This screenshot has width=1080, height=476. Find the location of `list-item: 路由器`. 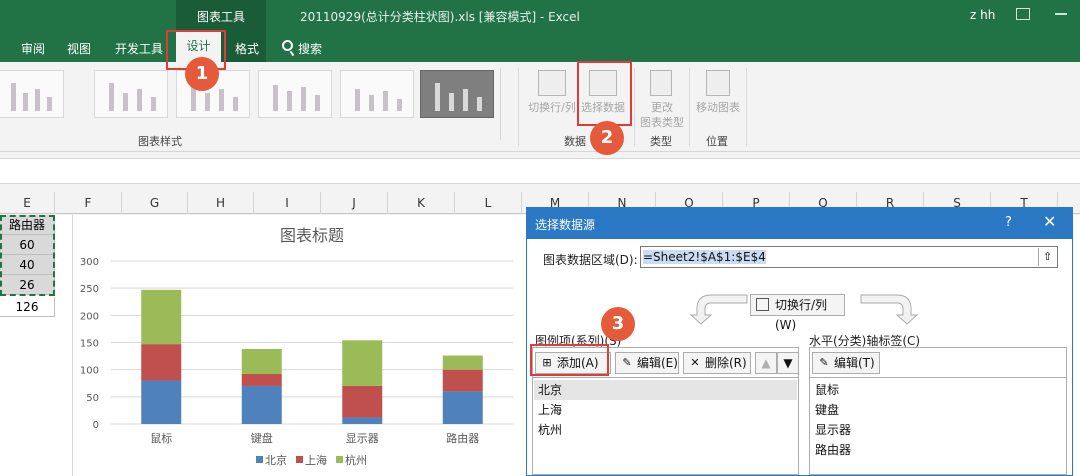

list-item: 路由器 is located at coordinates (942, 450).